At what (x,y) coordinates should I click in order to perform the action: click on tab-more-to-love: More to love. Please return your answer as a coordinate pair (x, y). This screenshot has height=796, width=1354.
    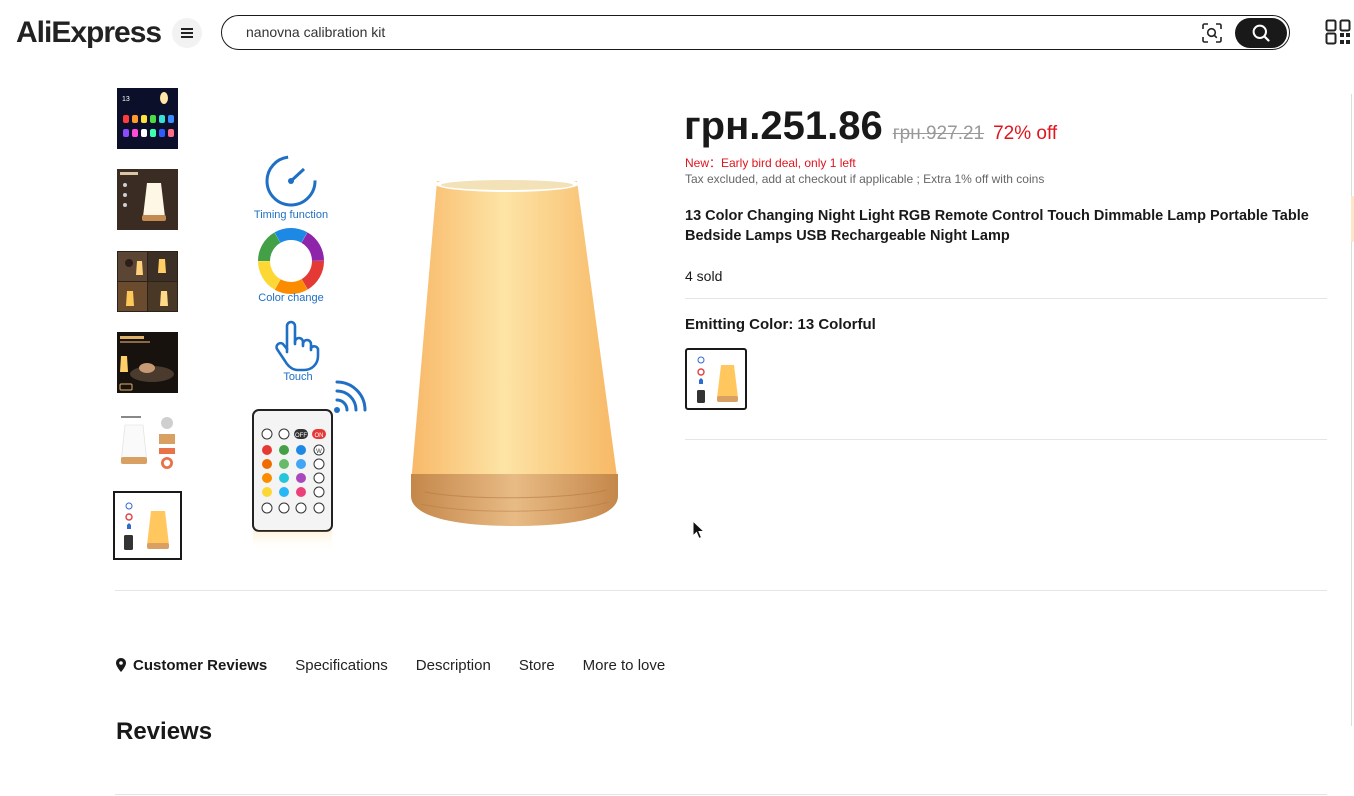
    Looking at the image, I should click on (624, 665).